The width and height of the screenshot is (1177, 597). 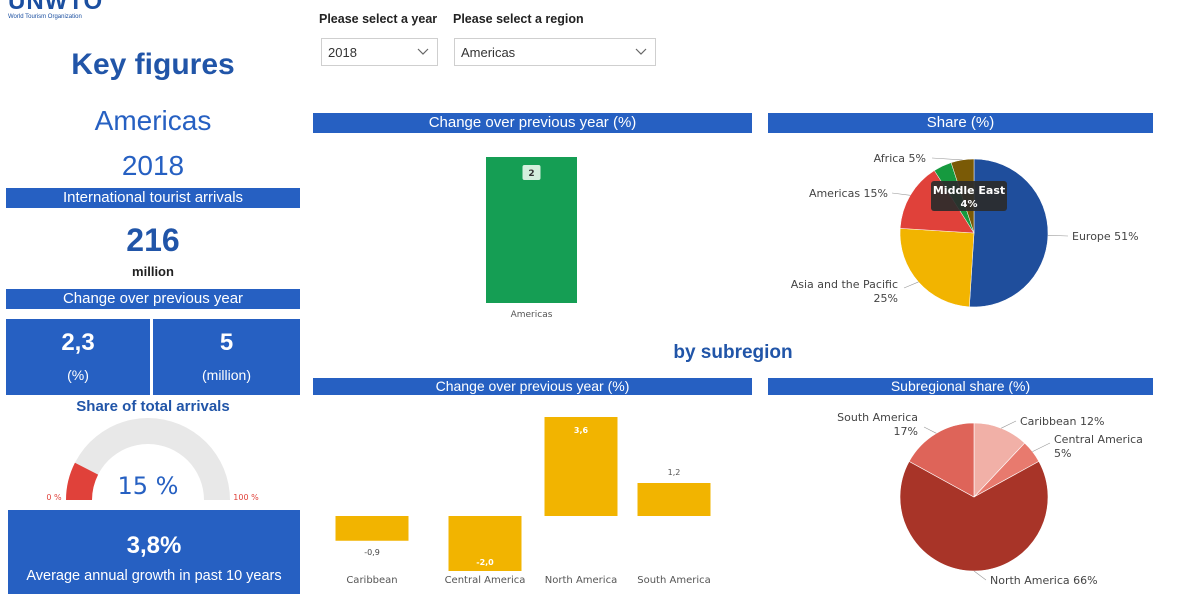 I want to click on pie-label-north-america: North America 66%, so click(x=1044, y=580).